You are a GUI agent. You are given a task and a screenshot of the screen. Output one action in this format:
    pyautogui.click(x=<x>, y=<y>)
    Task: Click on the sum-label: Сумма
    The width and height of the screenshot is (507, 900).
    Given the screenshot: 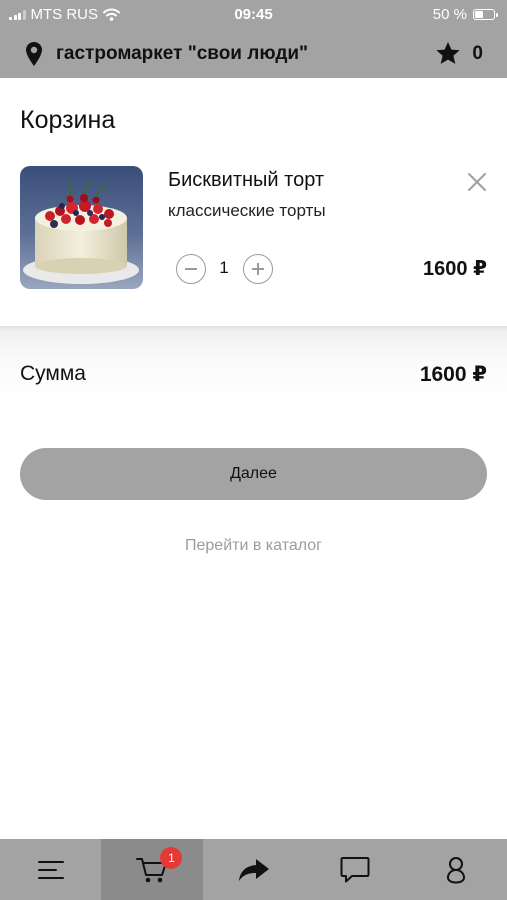 What is the action you would take?
    pyautogui.click(x=53, y=373)
    